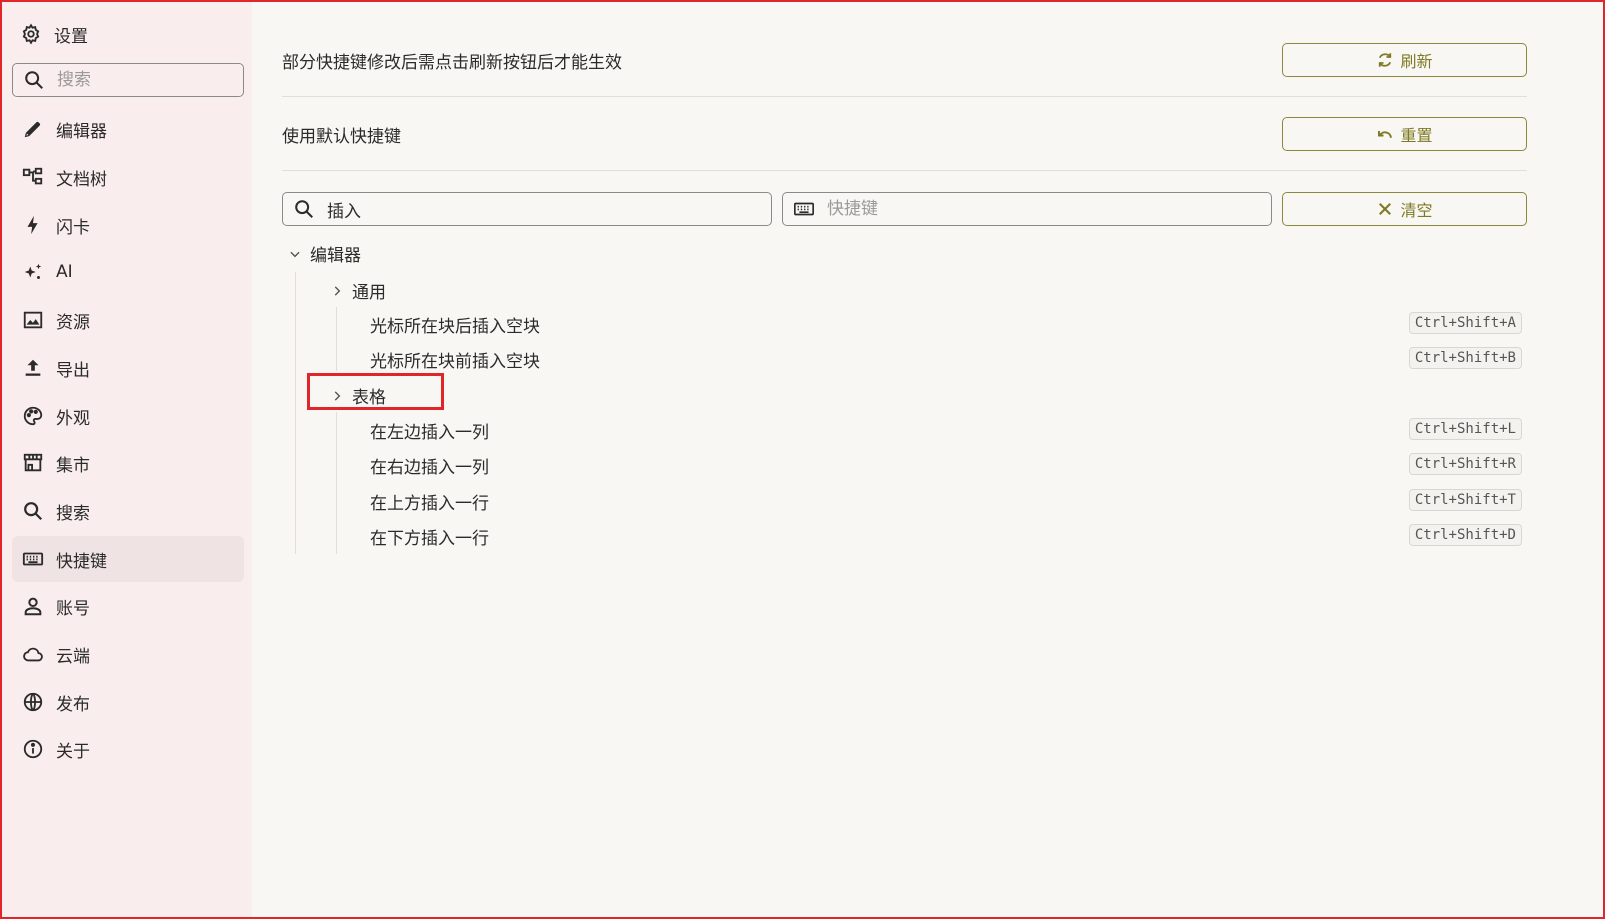  Describe the element at coordinates (128, 272) in the screenshot. I see `sidebar-item-ai: AI` at that location.